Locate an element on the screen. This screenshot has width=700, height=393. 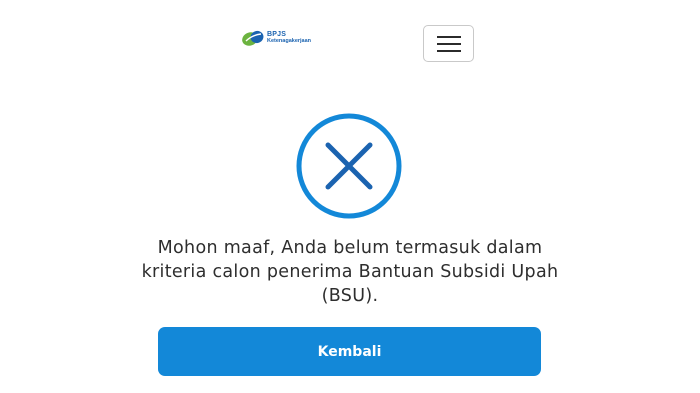
logo-text: BPJS Ketenagakerjaan is located at coordinates (289, 38).